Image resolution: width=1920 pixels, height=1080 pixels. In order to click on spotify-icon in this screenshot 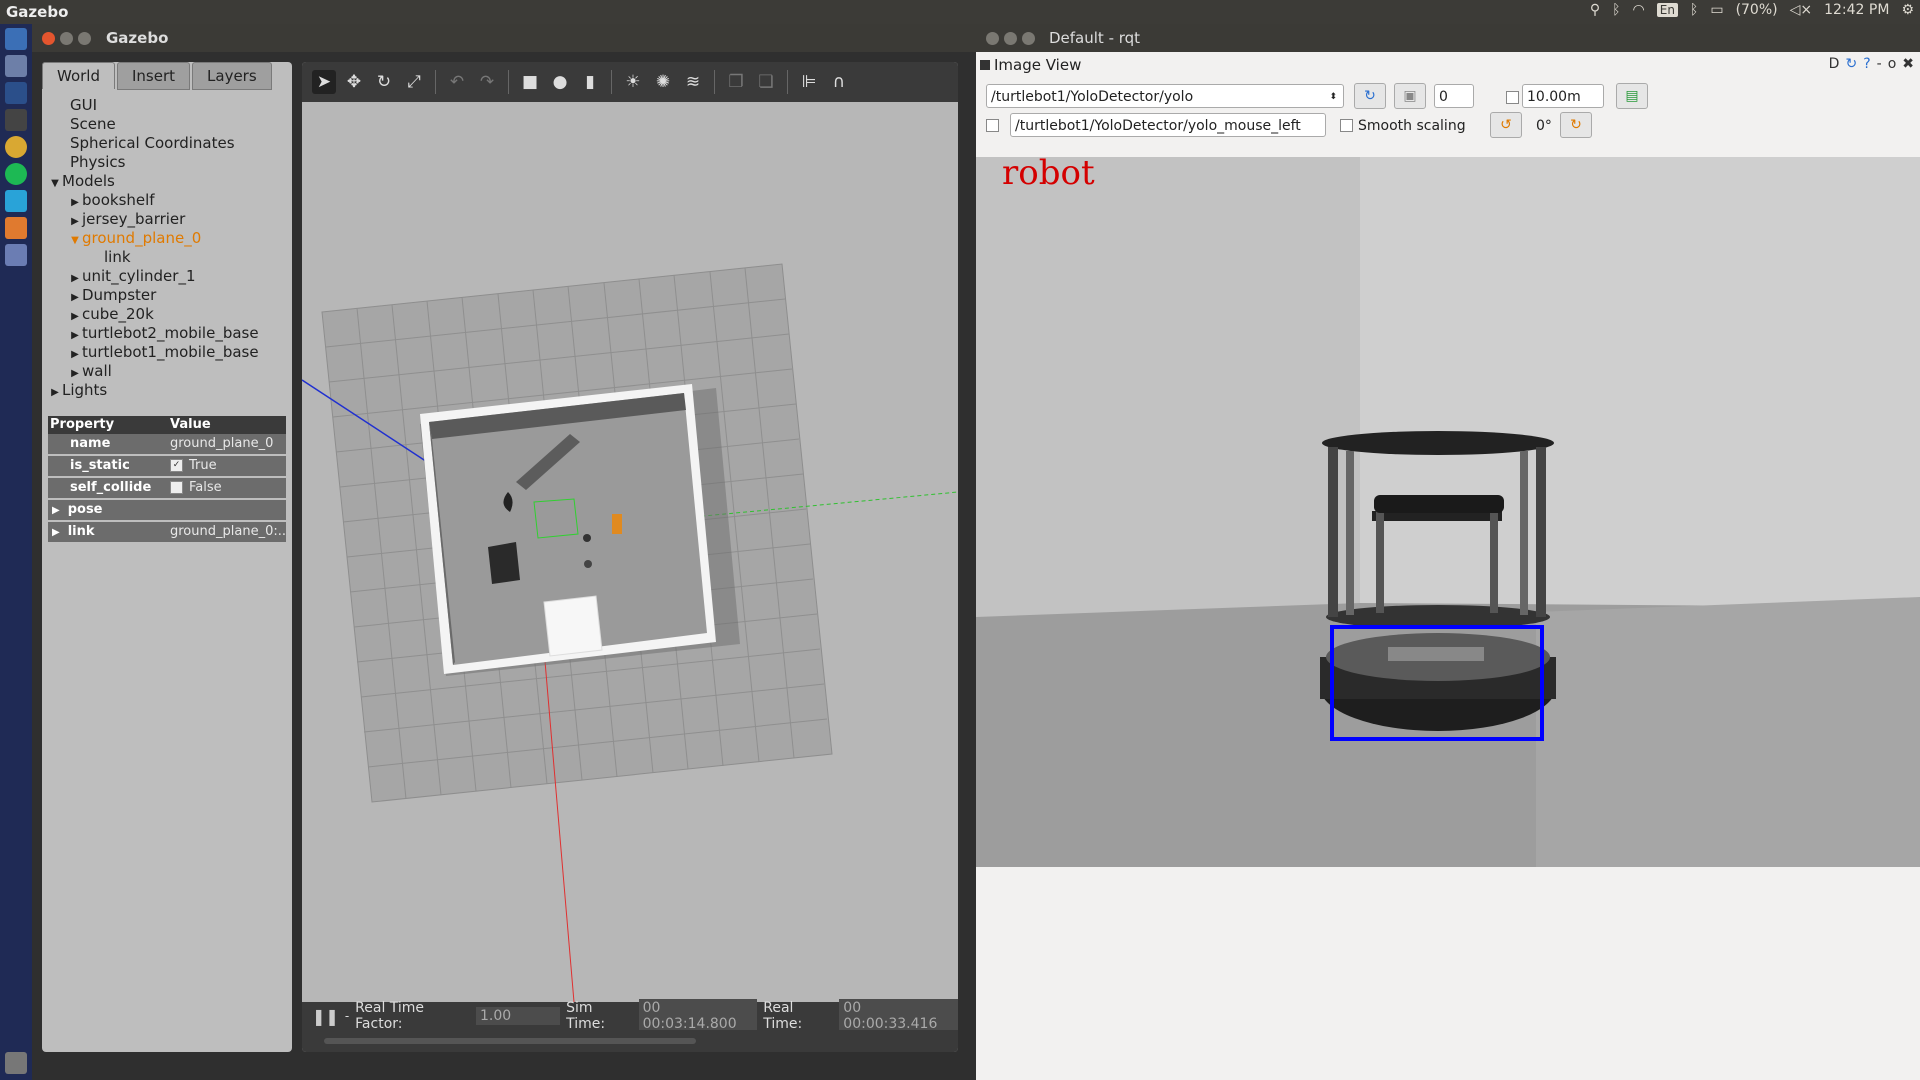, I will do `click(16, 174)`.